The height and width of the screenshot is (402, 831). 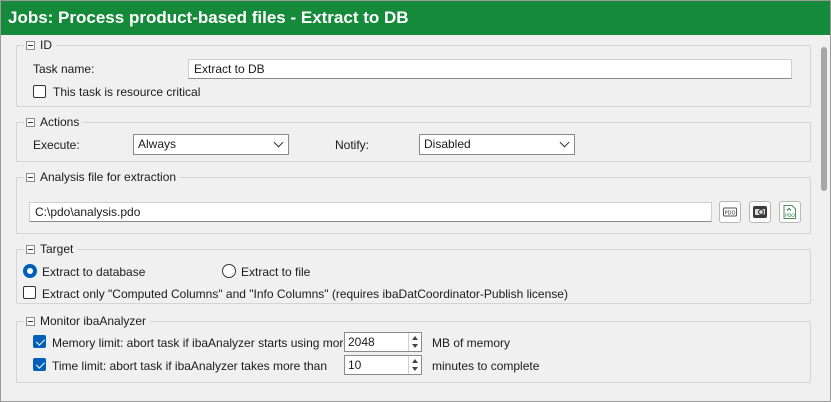 I want to click on task-name-label: Task name:, so click(x=64, y=69).